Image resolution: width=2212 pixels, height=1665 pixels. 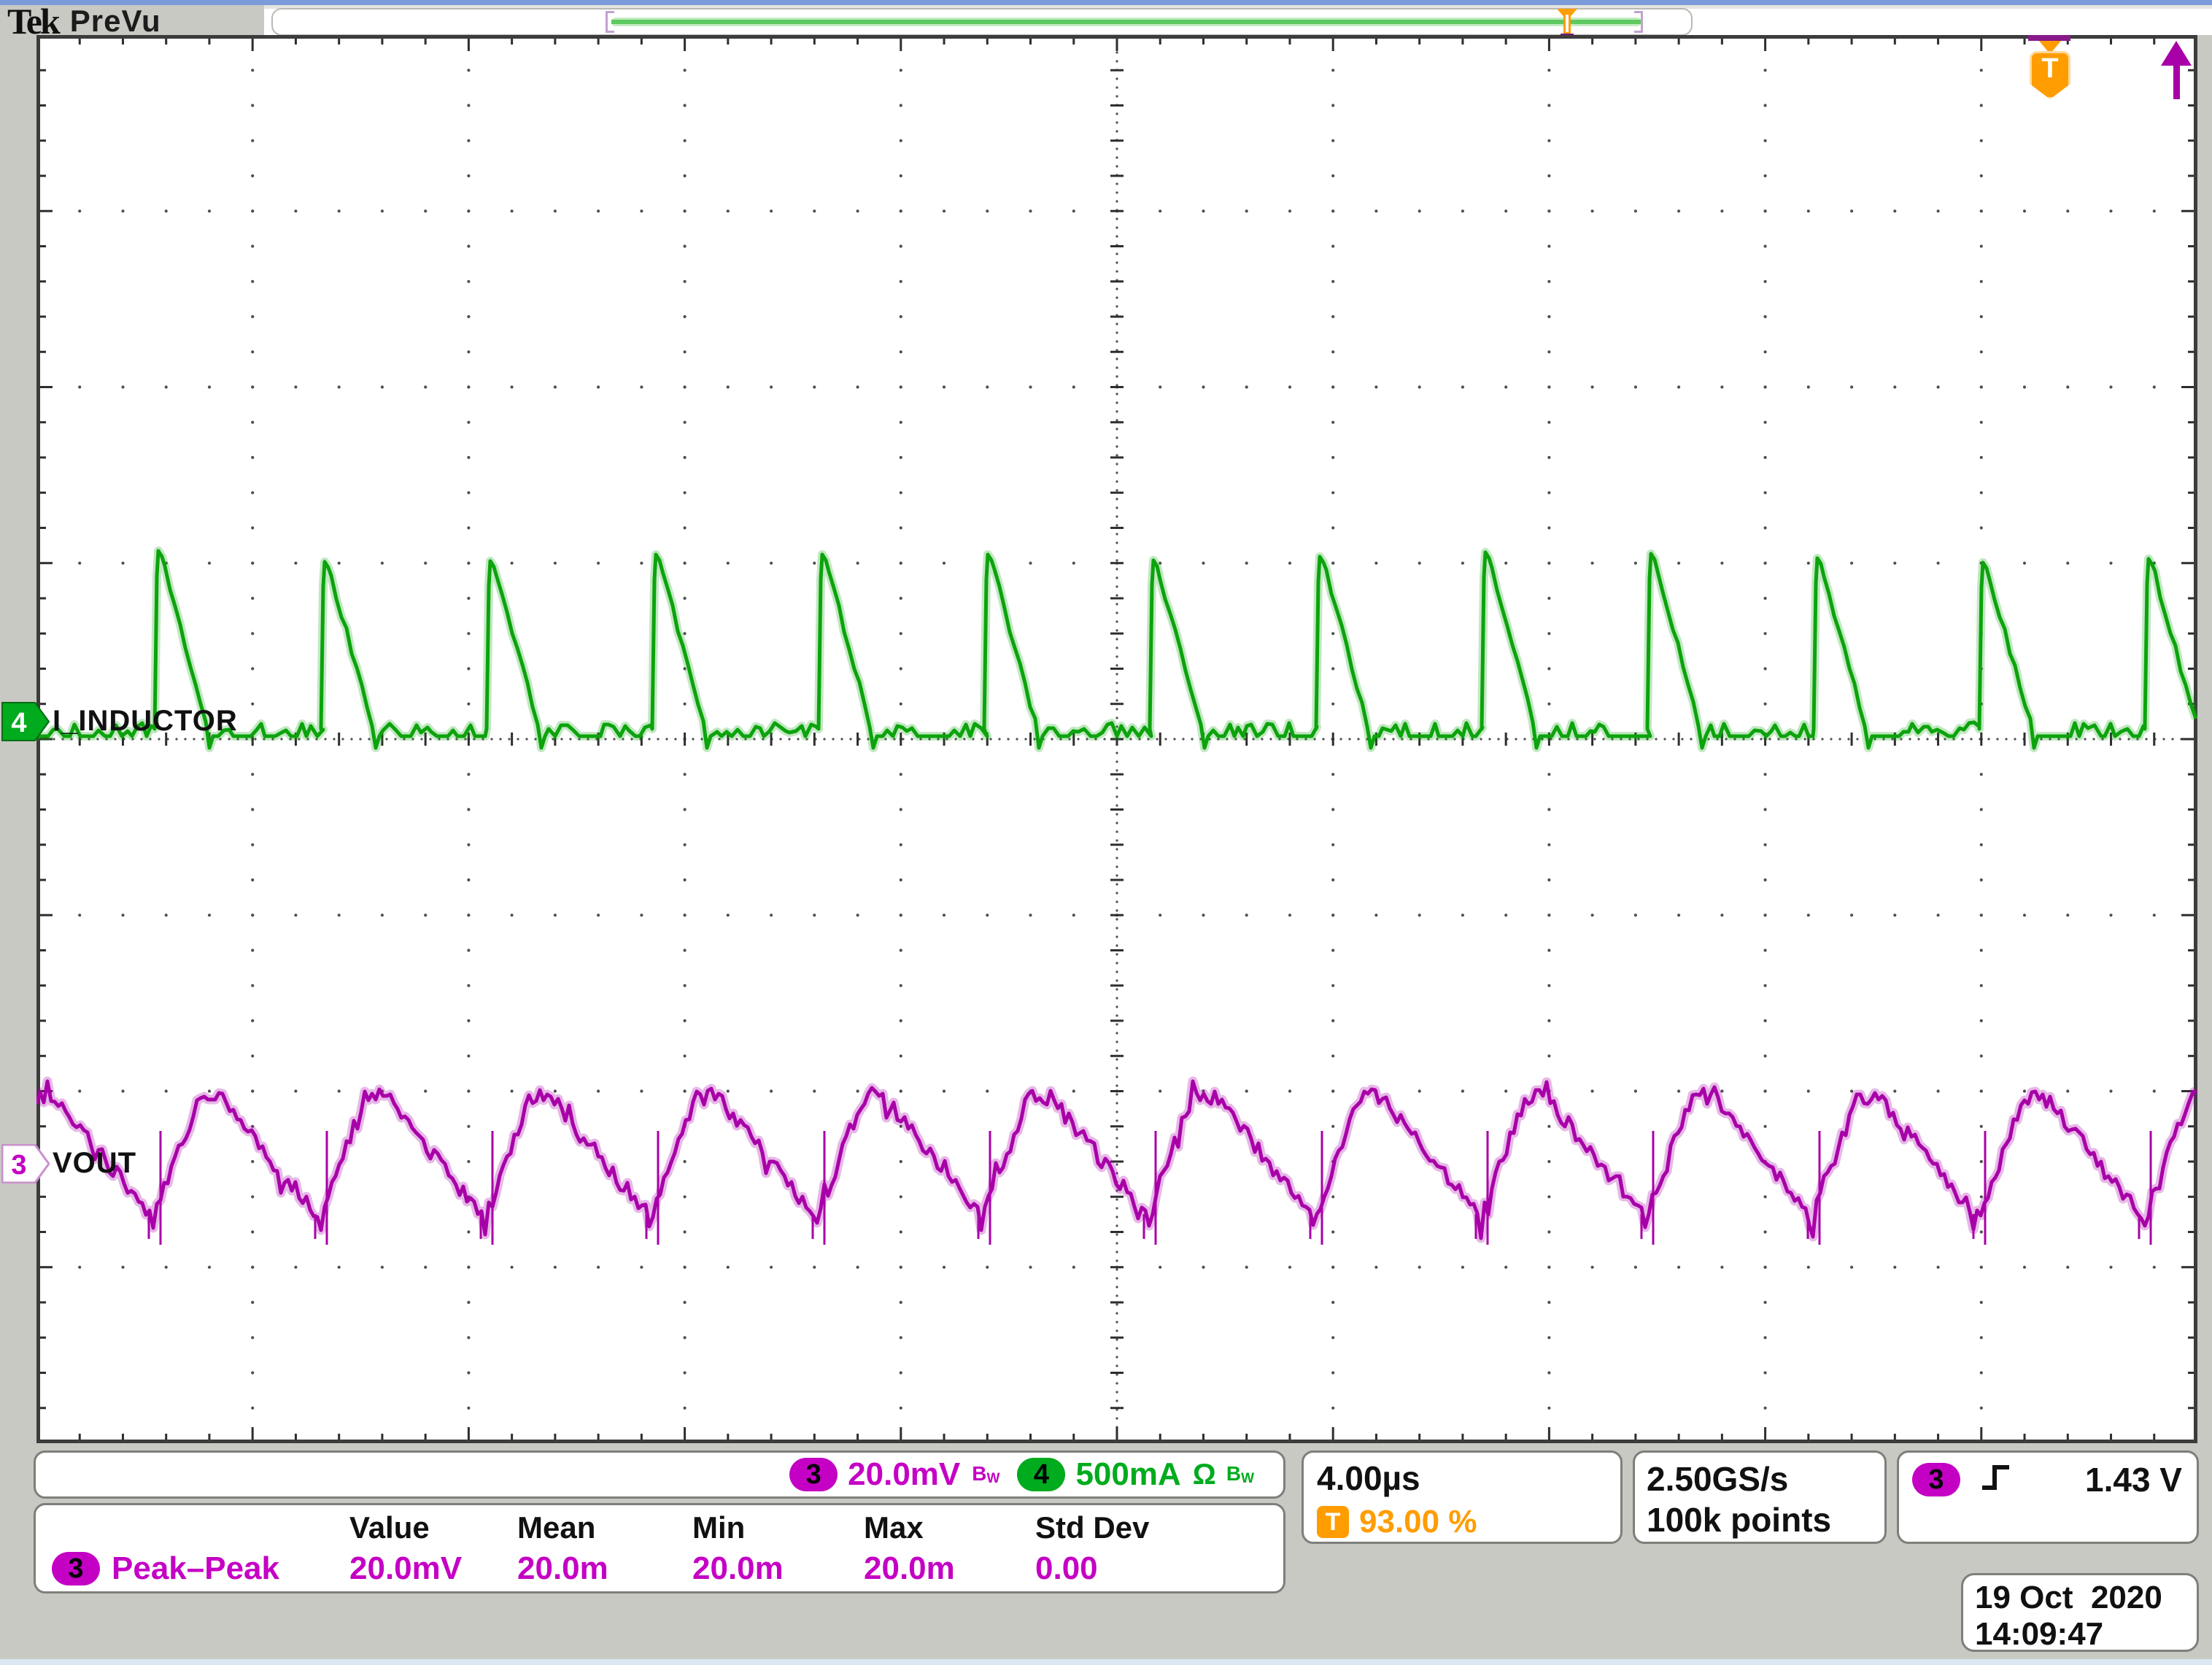 I want to click on ch3-ground-marker: 3, so click(x=25, y=1163).